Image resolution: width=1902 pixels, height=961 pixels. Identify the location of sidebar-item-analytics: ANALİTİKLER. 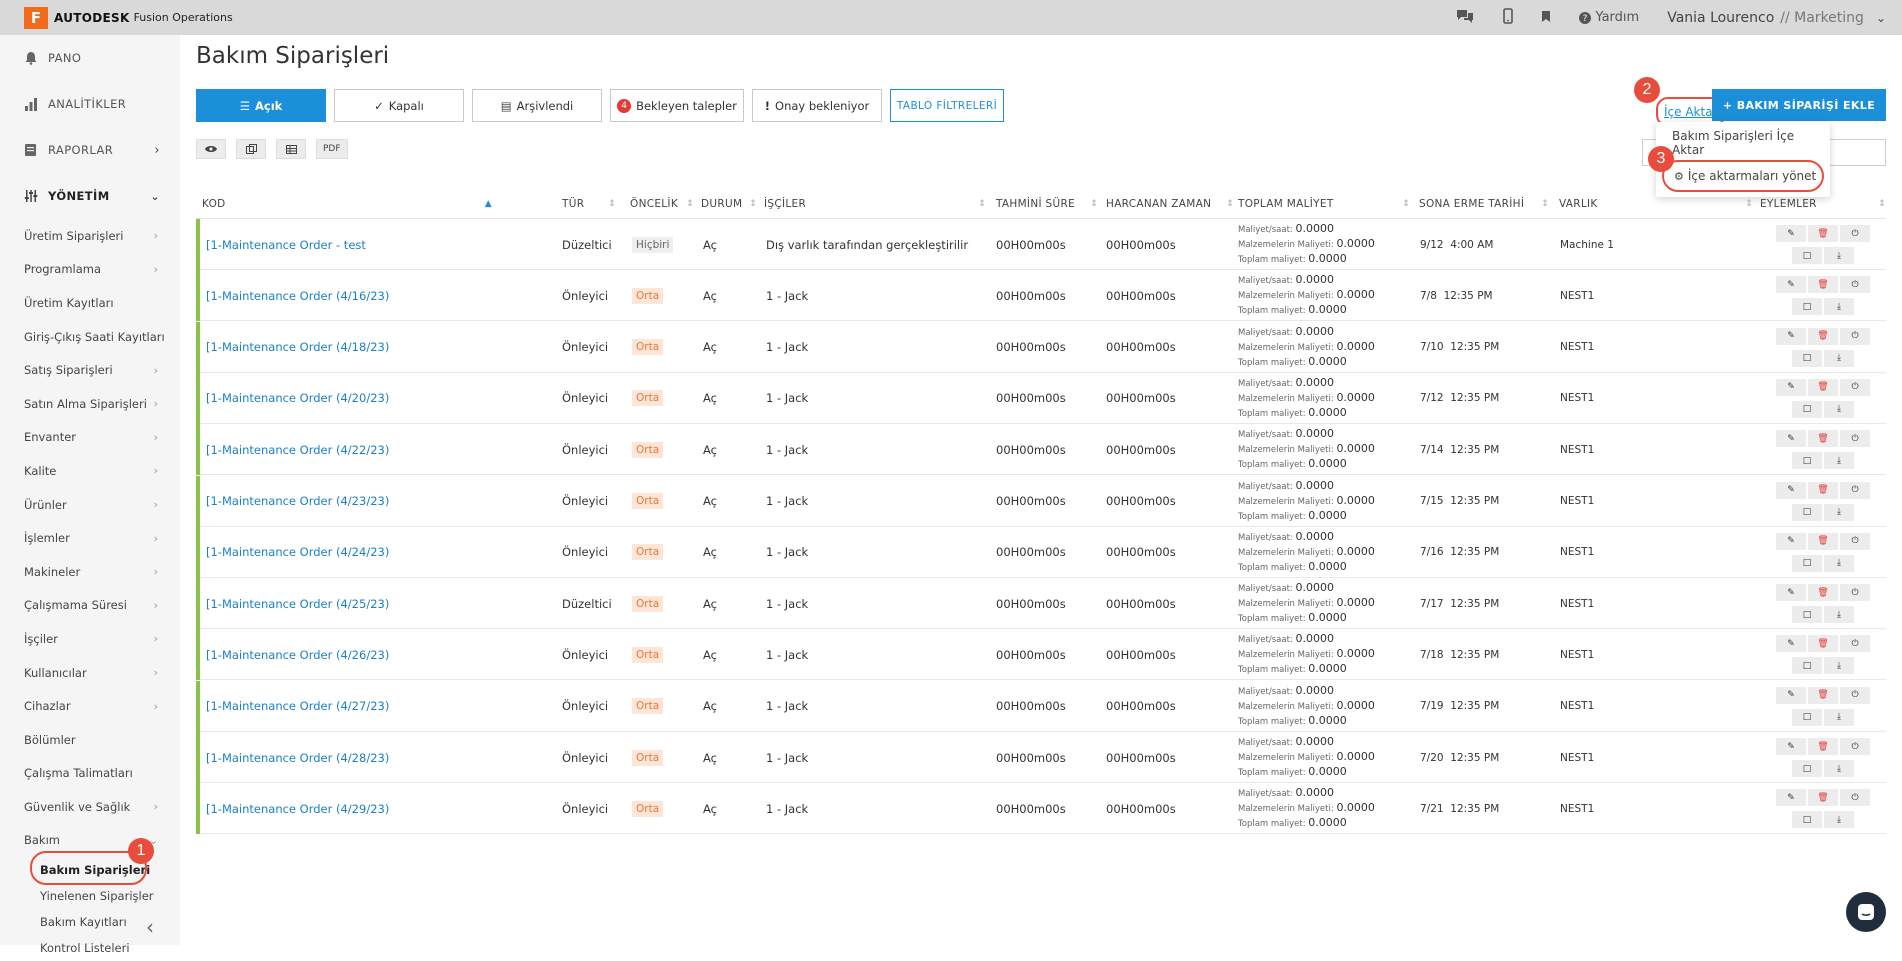
(90, 104).